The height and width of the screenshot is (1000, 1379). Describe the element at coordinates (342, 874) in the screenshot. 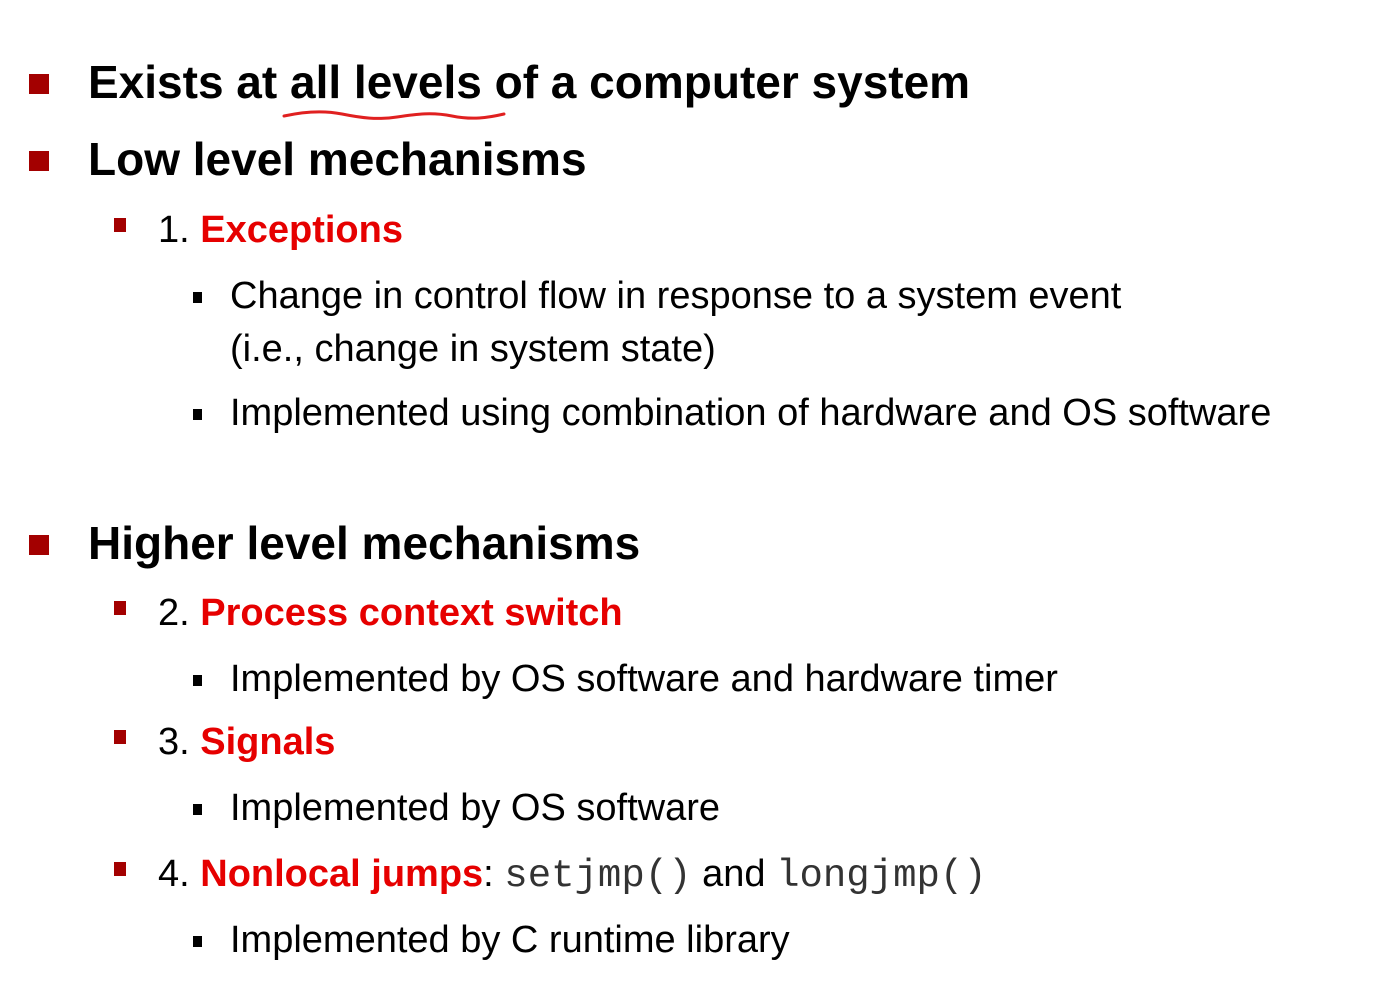

I see `nonlocal-jumps-name: Nonlocal jumps` at that location.